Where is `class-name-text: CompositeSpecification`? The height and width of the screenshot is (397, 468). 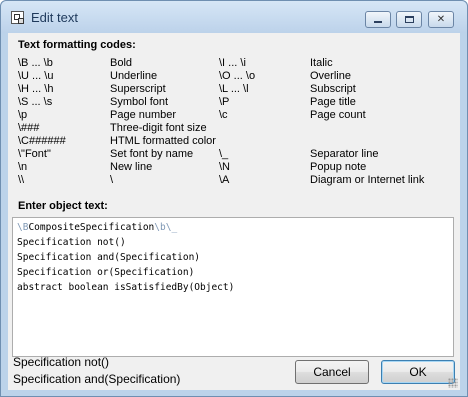
class-name-text: CompositeSpecification is located at coordinates (91, 227).